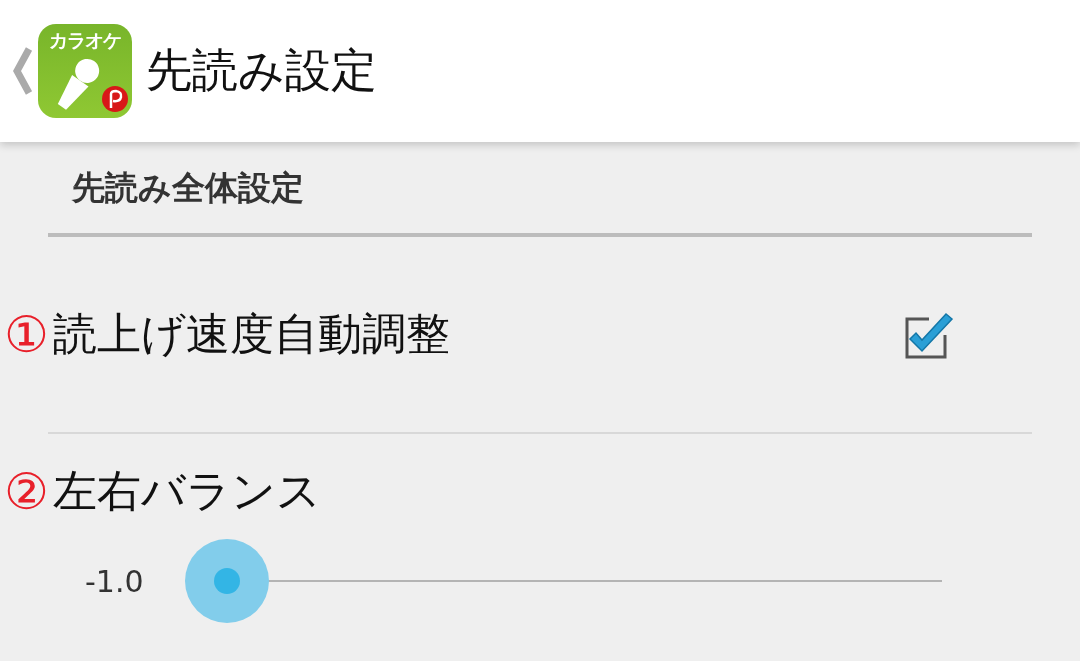 This screenshot has height=661, width=1080. Describe the element at coordinates (26, 491) in the screenshot. I see `circled-number: ②` at that location.